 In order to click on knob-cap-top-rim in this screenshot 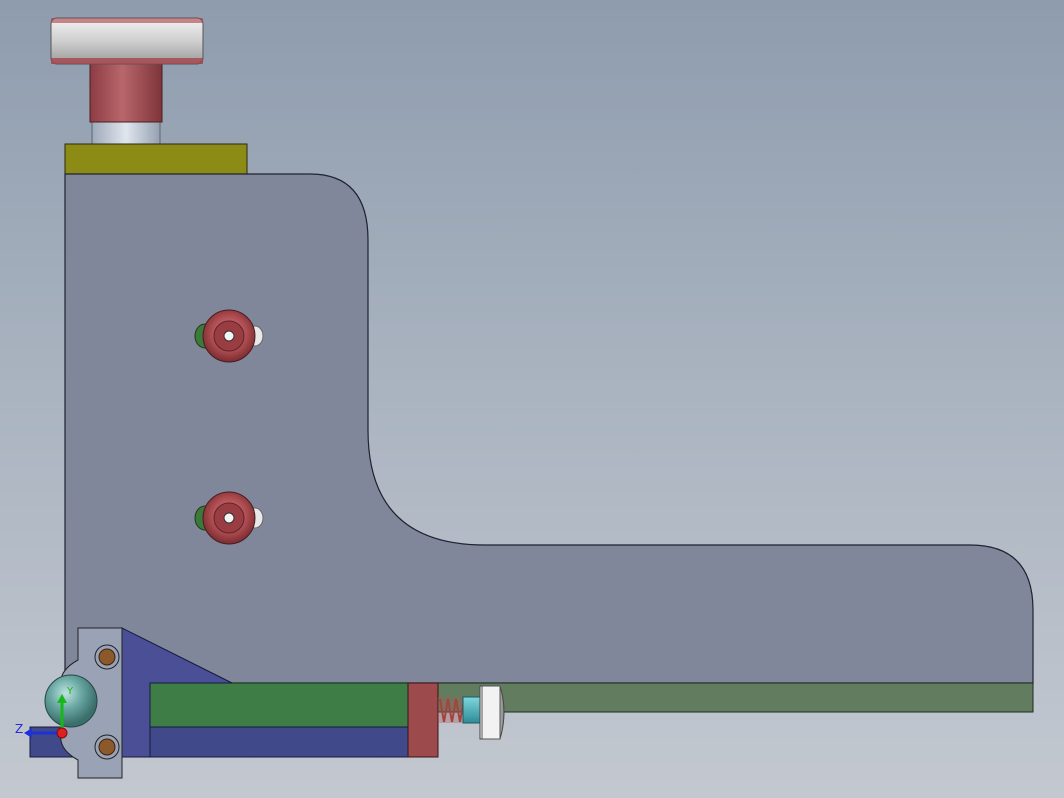, I will do `click(127, 20)`.